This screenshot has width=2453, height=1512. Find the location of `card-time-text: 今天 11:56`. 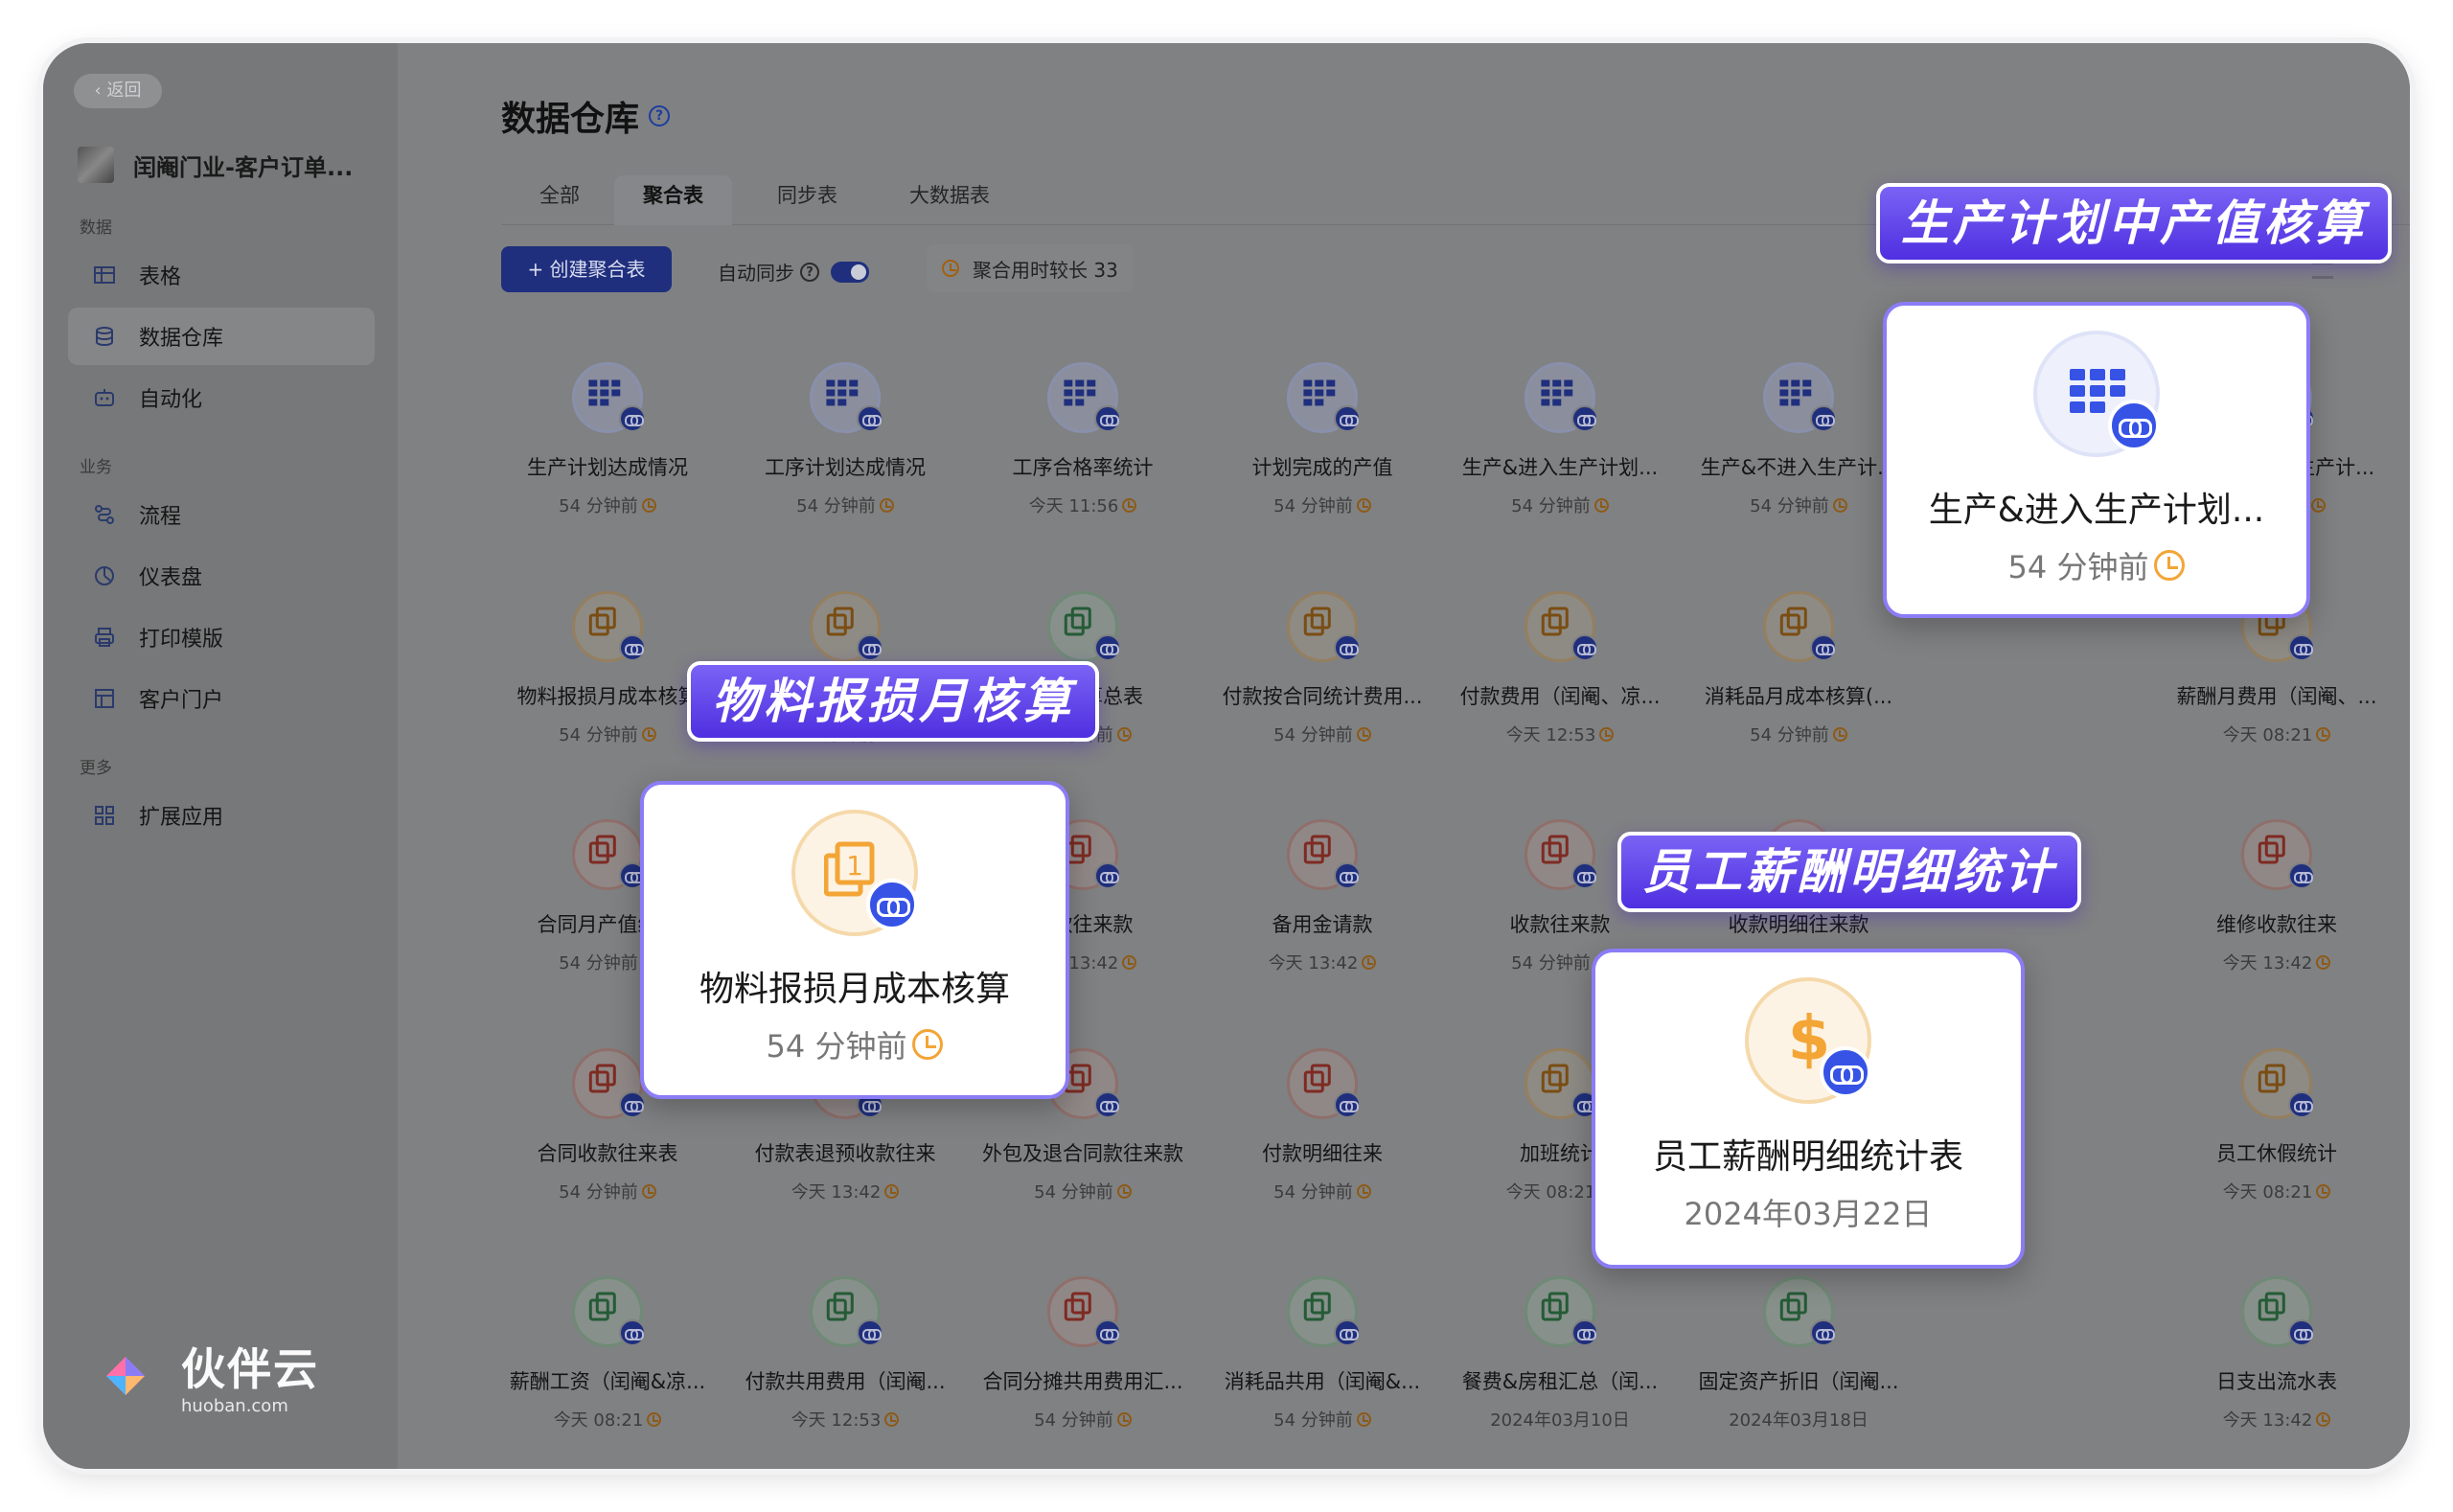

card-time-text: 今天 11:56 is located at coordinates (1073, 506).